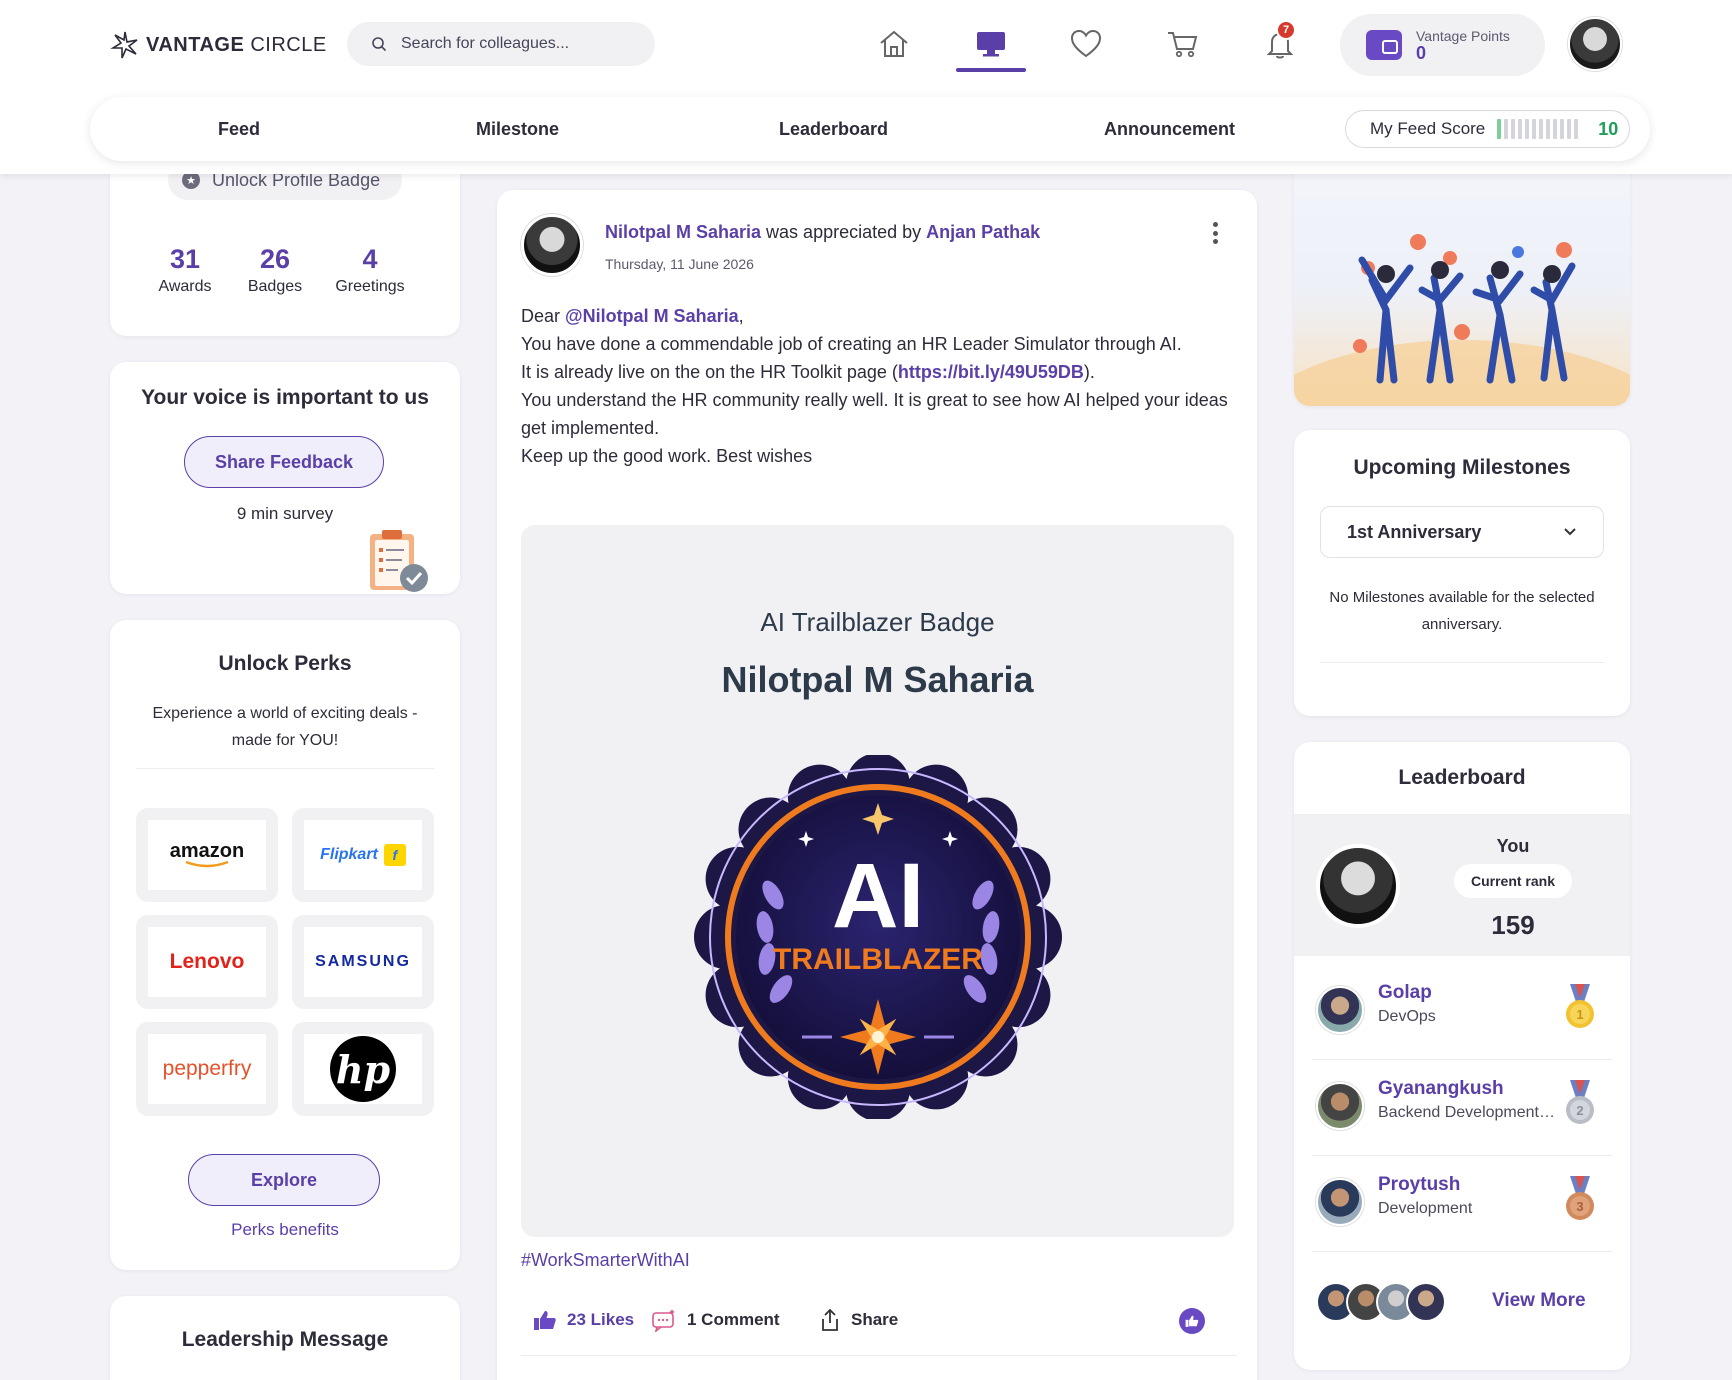 This screenshot has height=1380, width=1732. Describe the element at coordinates (207, 851) in the screenshot. I see `amazon-logo: amazon` at that location.